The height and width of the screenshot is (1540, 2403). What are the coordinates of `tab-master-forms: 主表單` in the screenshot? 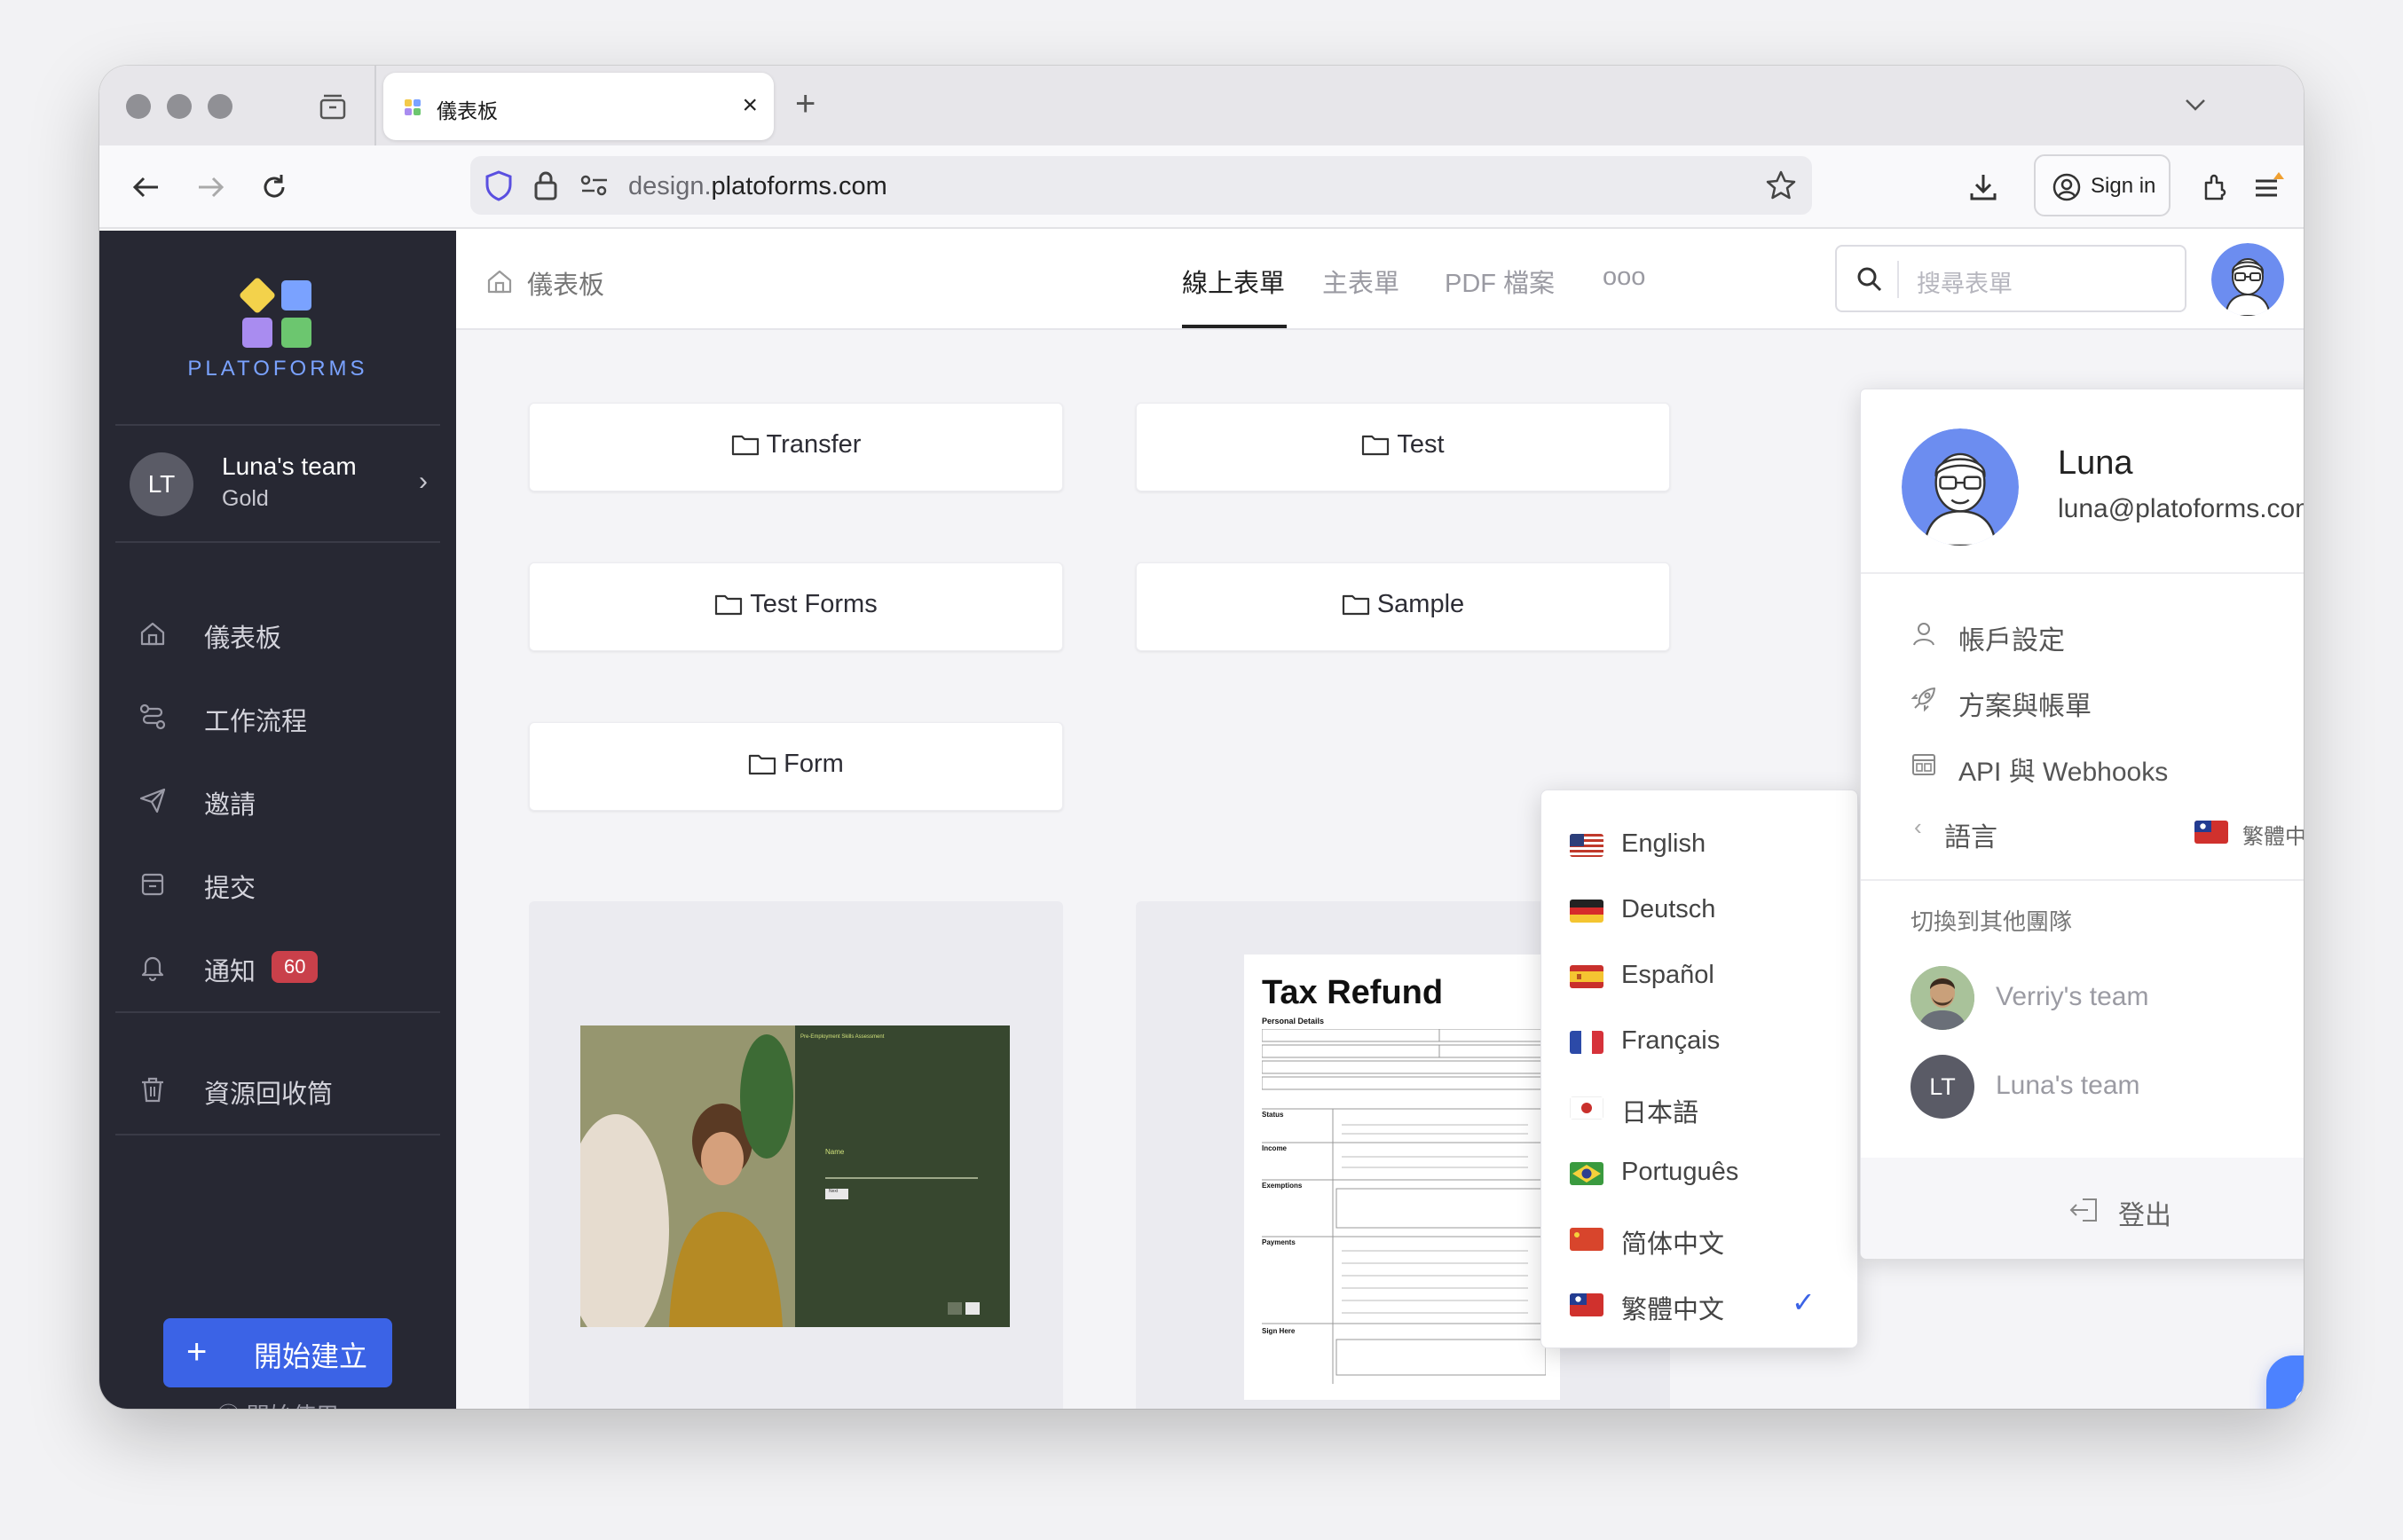 It's located at (1360, 281).